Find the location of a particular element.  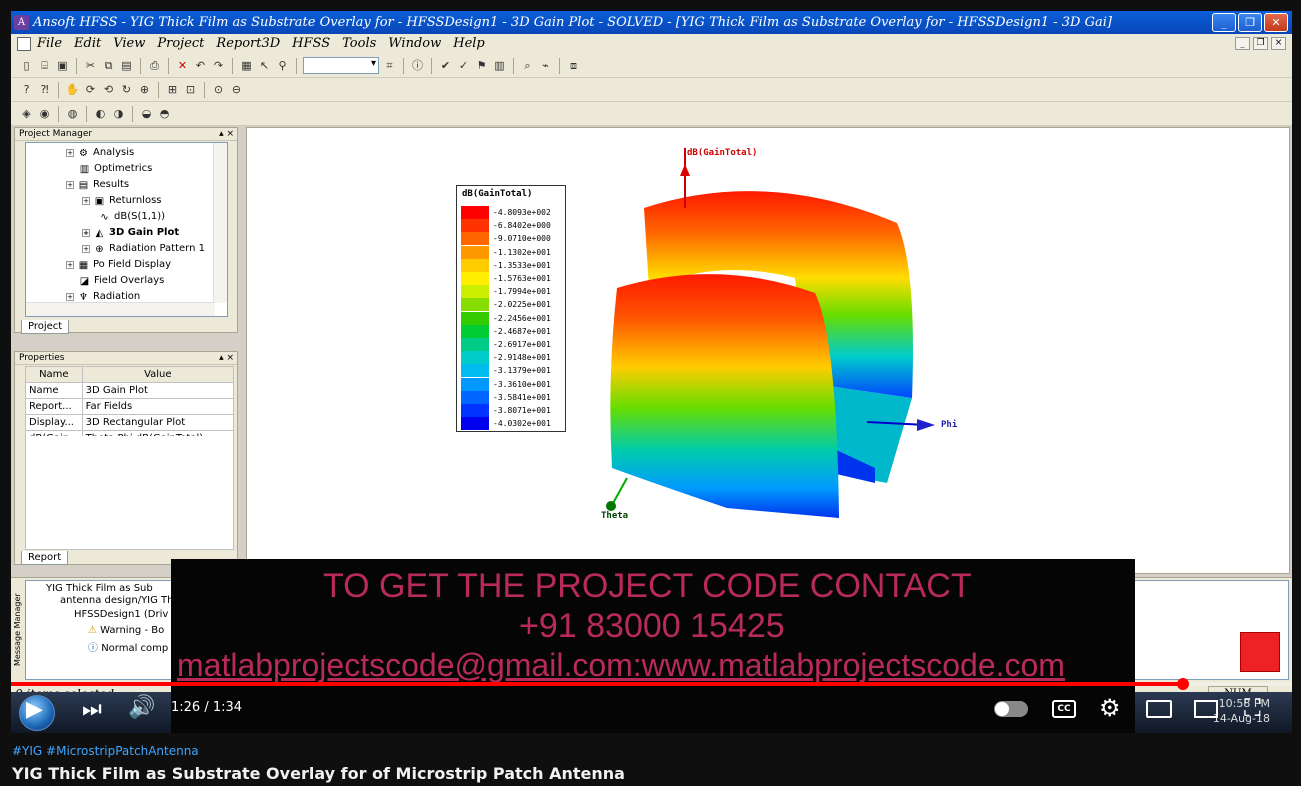

mode-icon: ⌗ is located at coordinates (389, 65).